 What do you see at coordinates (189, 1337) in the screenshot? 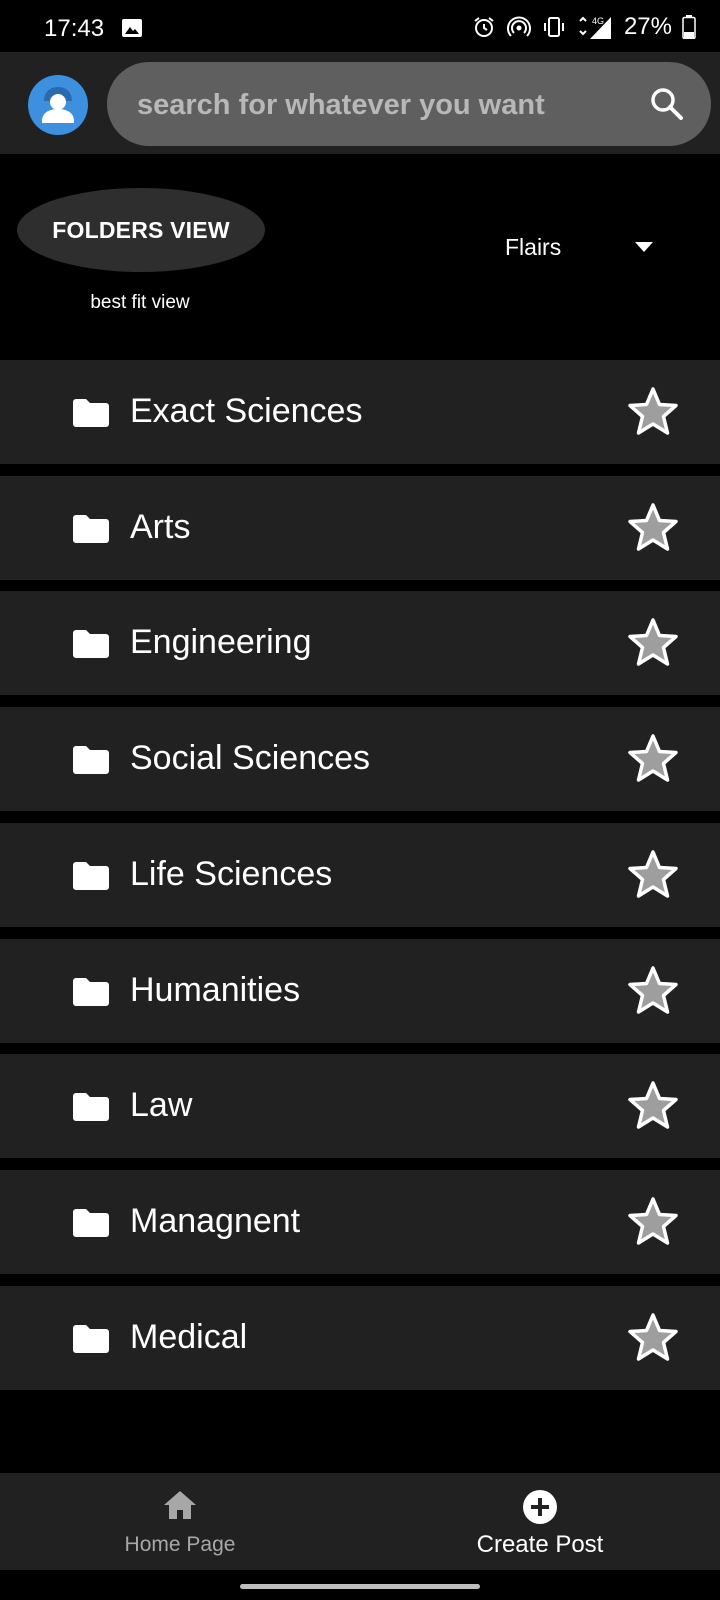
I see `folder-label: Medical` at bounding box center [189, 1337].